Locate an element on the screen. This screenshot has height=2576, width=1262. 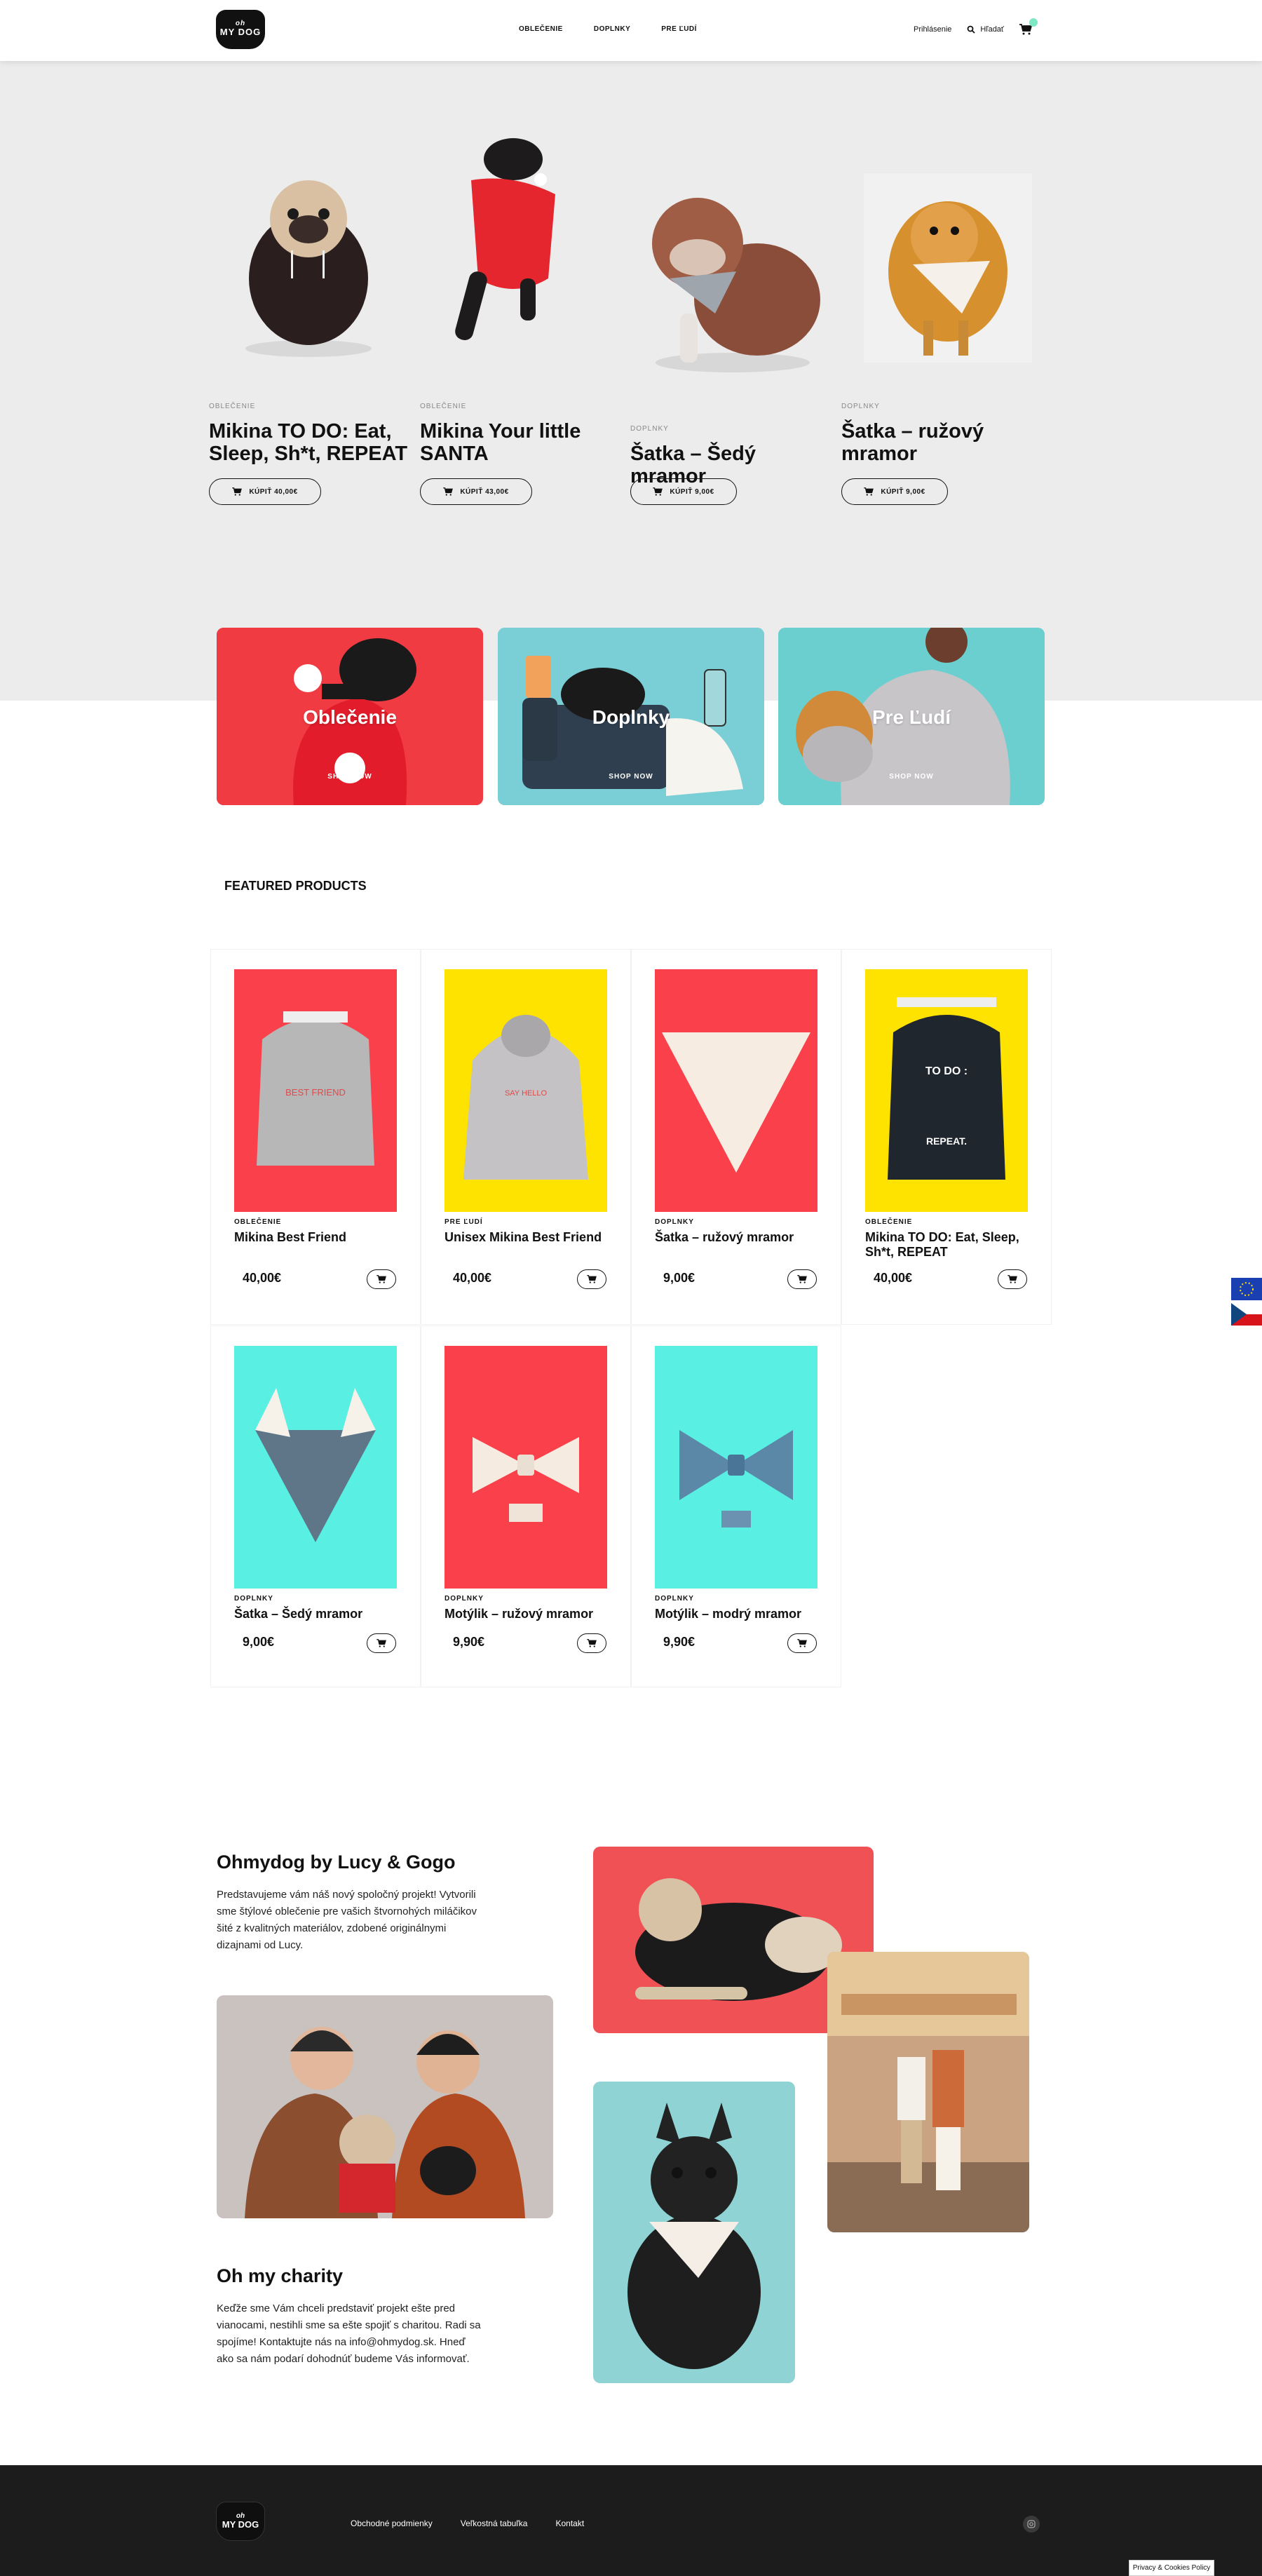
product-name: Mikina Best Friend is located at coordinates (318, 1237).